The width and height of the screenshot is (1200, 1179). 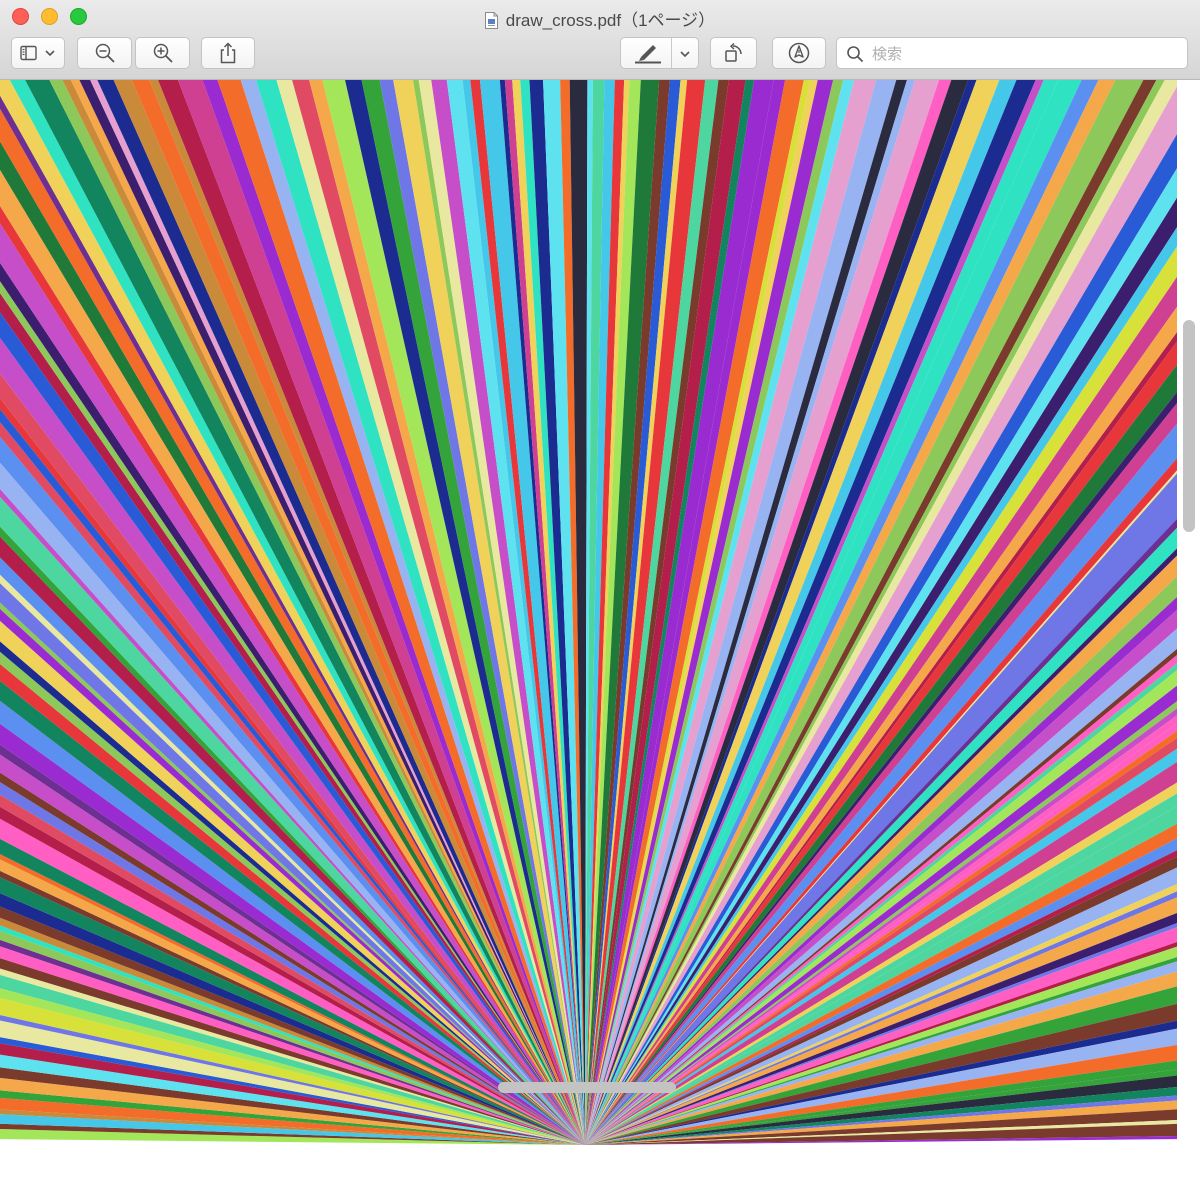 What do you see at coordinates (1188, 629) in the screenshot?
I see `vertical-scrollbar` at bounding box center [1188, 629].